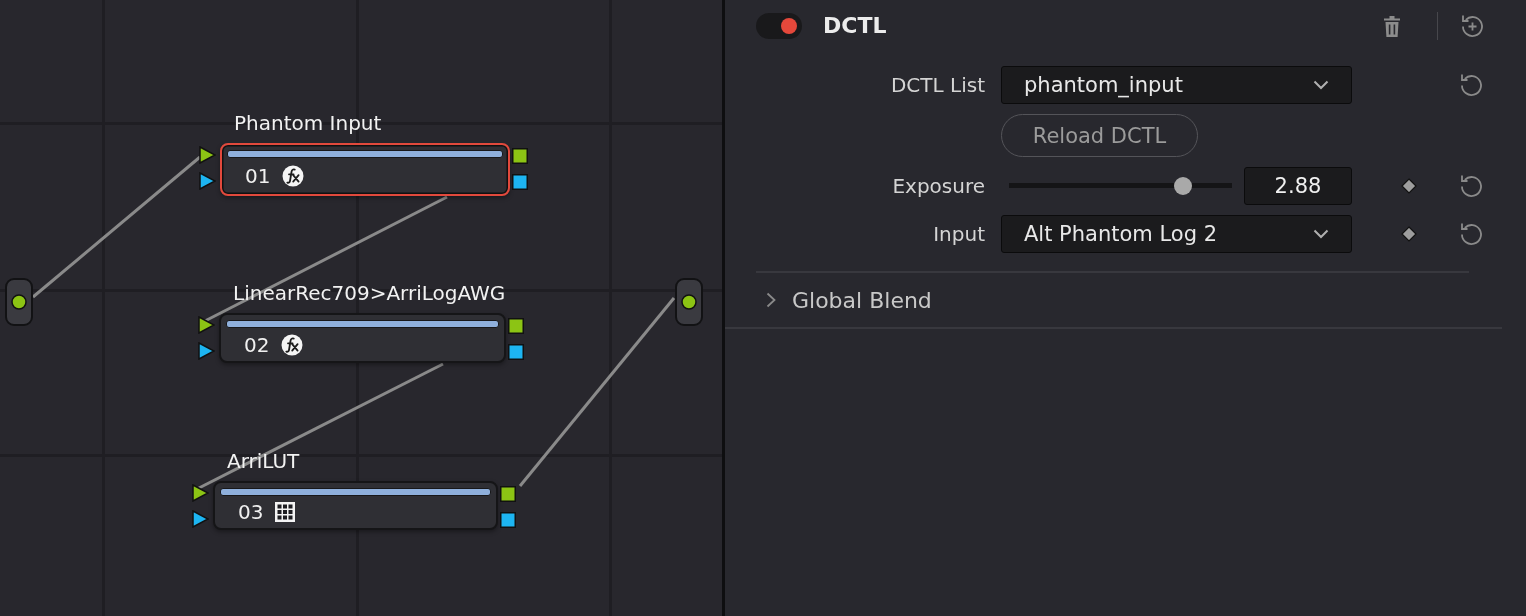  I want to click on parameter-label: Exposure, so click(938, 186).